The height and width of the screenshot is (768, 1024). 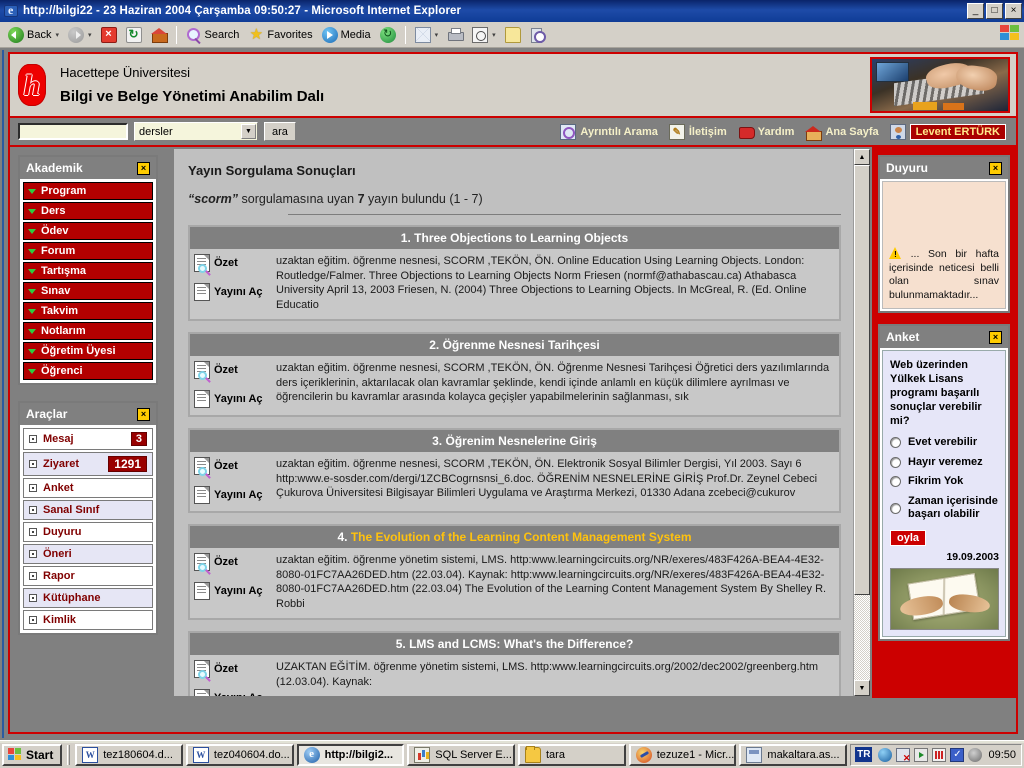 I want to click on poll-option: Zaman içerisinde başarı olabilir, so click(x=944, y=508).